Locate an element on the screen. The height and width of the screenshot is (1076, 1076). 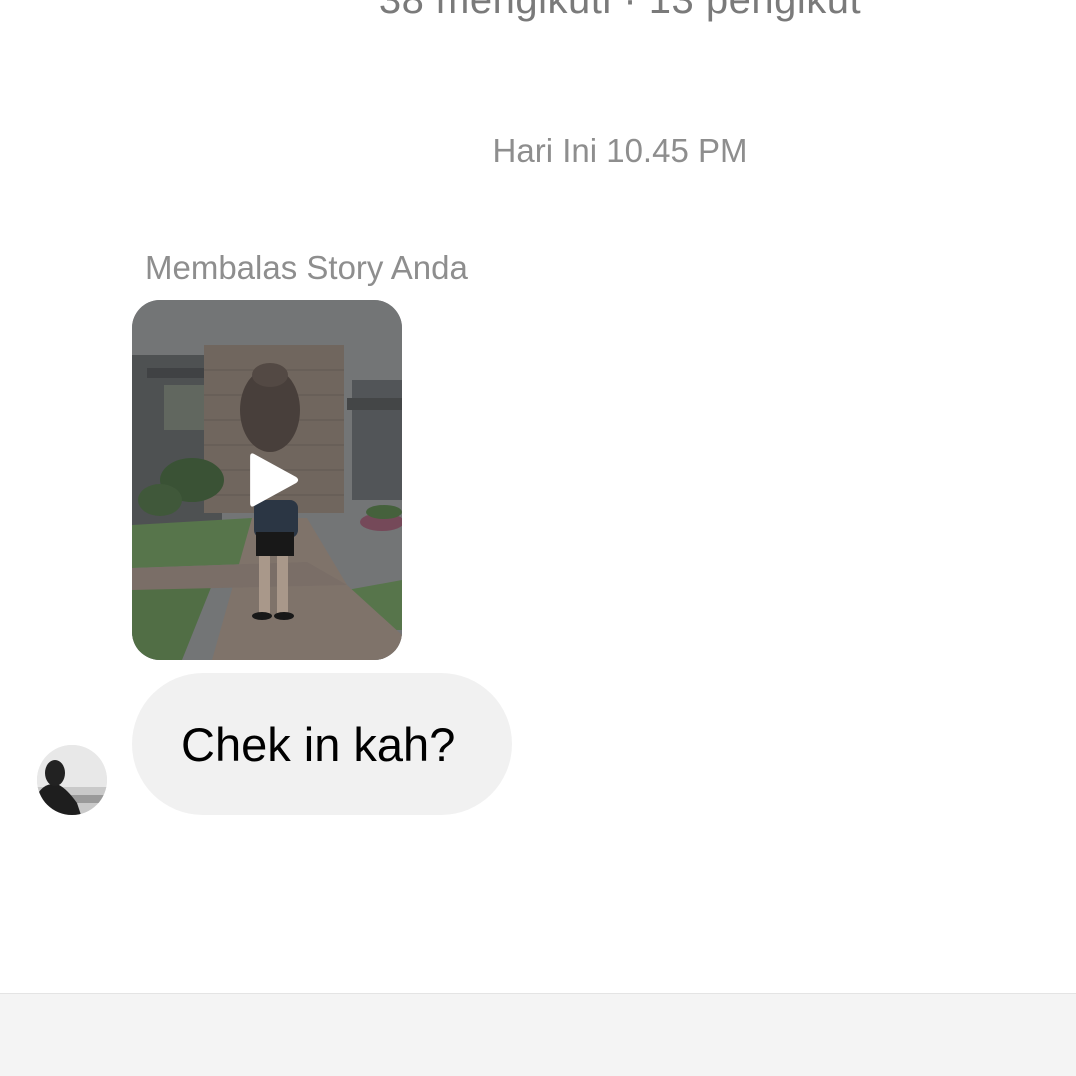
avatar-image is located at coordinates (72, 780).